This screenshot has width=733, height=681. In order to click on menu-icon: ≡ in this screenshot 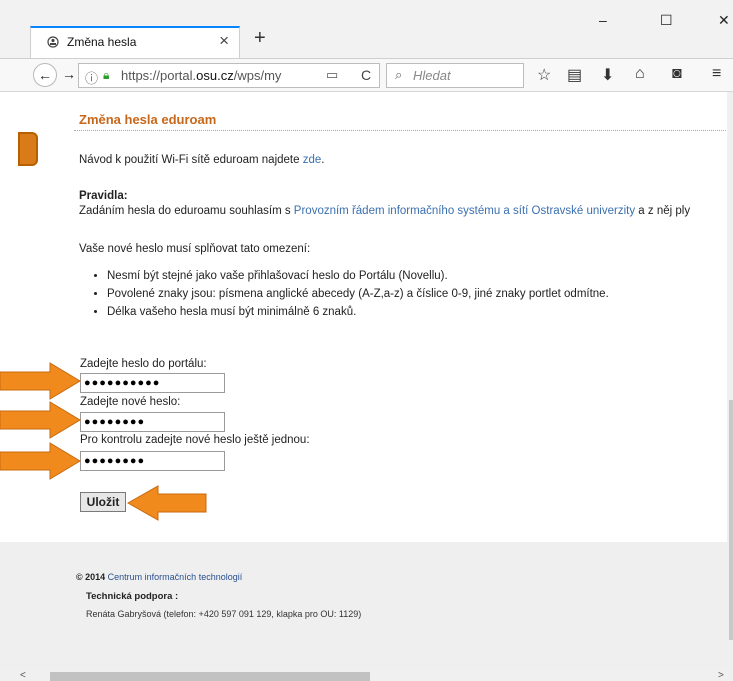, I will do `click(716, 74)`.